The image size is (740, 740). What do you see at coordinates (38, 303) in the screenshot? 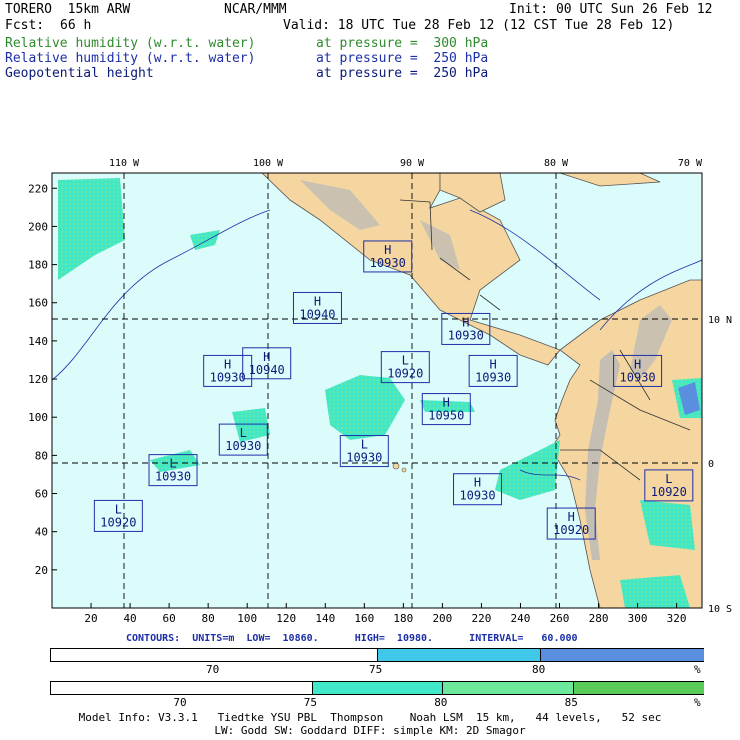
I see `left-tick-label: 160` at bounding box center [38, 303].